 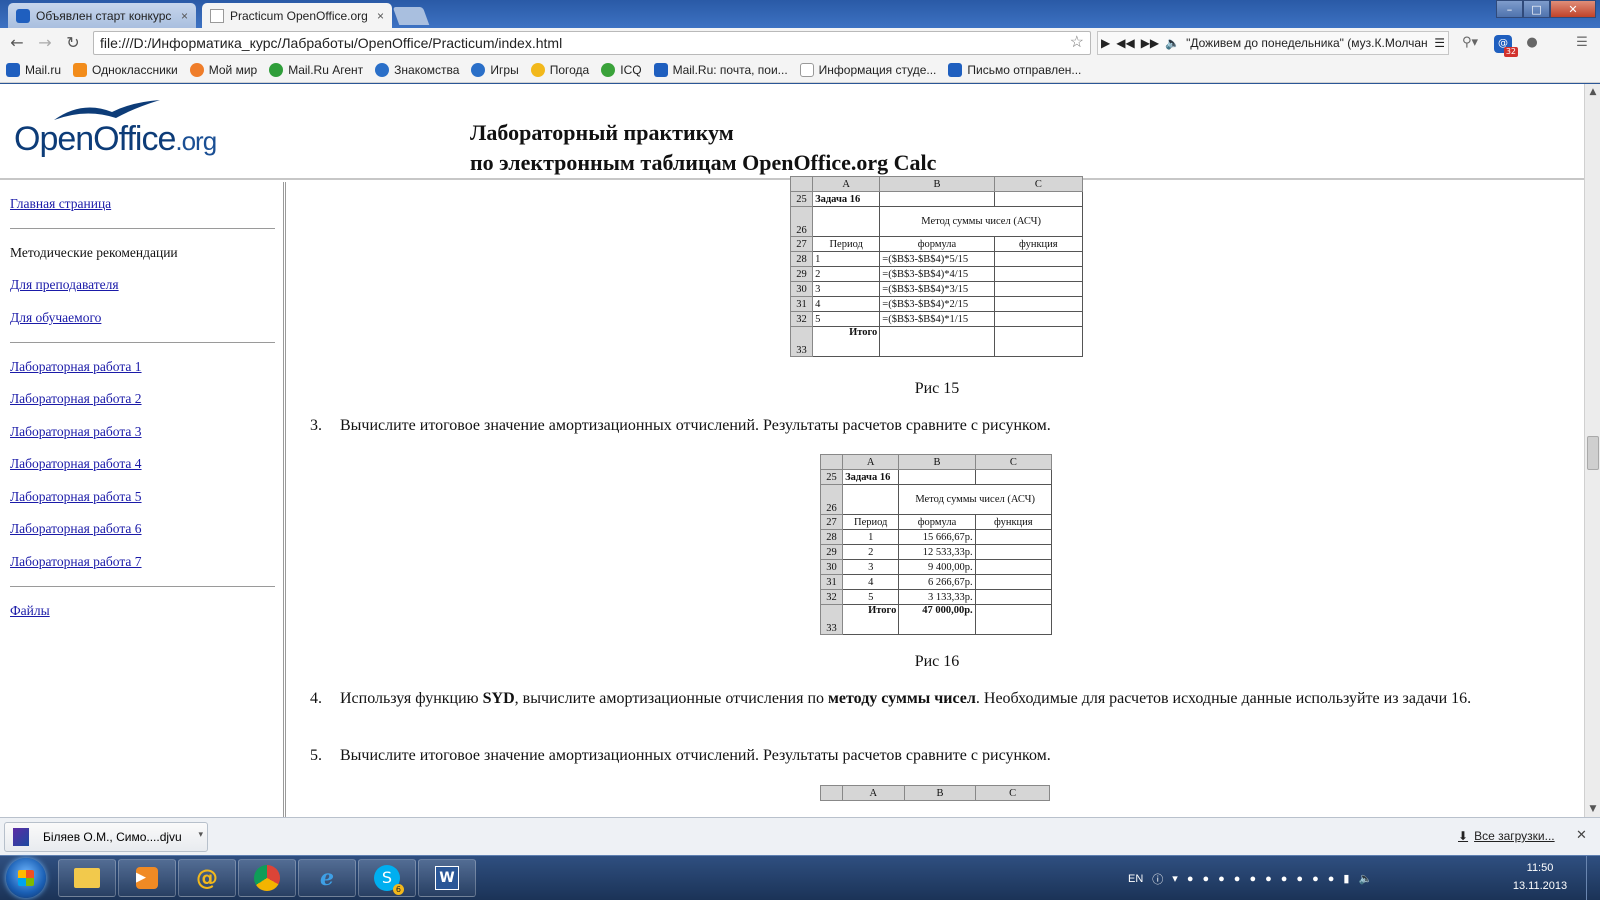 I want to click on vertical-scrollbar: ▲ ▼, so click(x=1592, y=450).